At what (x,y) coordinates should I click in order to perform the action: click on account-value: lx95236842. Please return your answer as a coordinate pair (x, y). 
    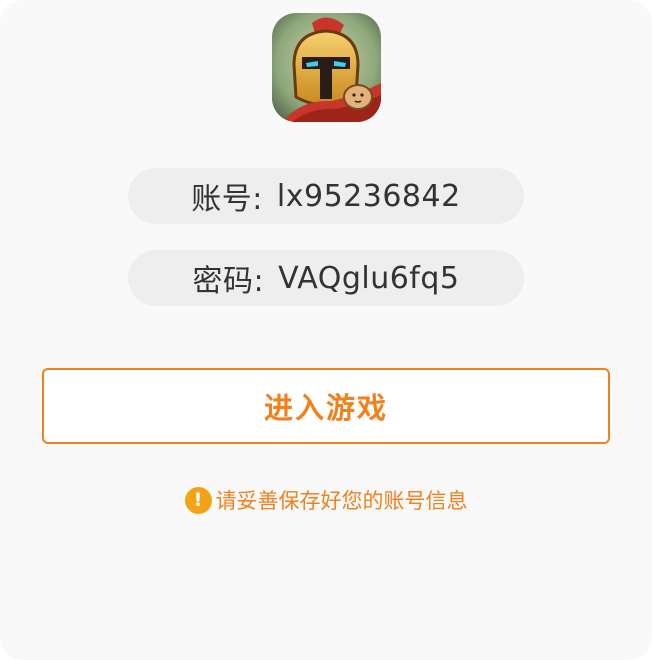
    Looking at the image, I should click on (368, 196).